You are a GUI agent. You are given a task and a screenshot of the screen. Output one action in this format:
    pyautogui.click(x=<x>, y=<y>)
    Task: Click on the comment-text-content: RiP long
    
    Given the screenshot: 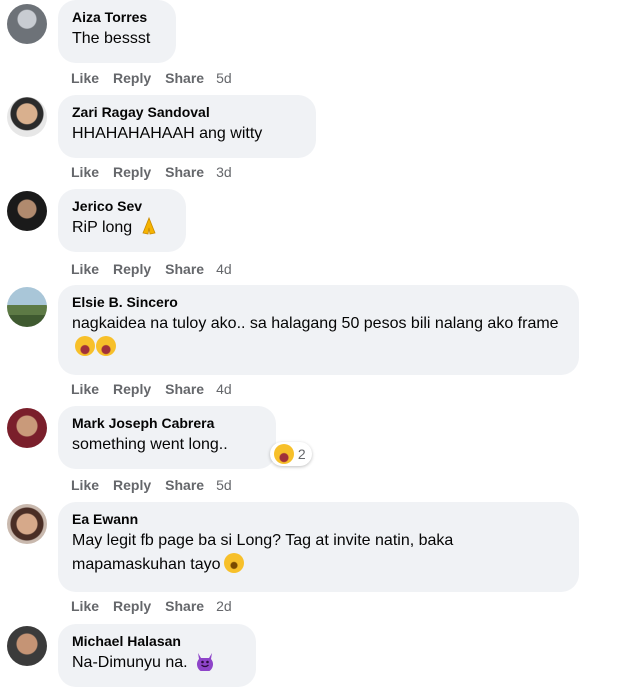 What is the action you would take?
    pyautogui.click(x=102, y=227)
    